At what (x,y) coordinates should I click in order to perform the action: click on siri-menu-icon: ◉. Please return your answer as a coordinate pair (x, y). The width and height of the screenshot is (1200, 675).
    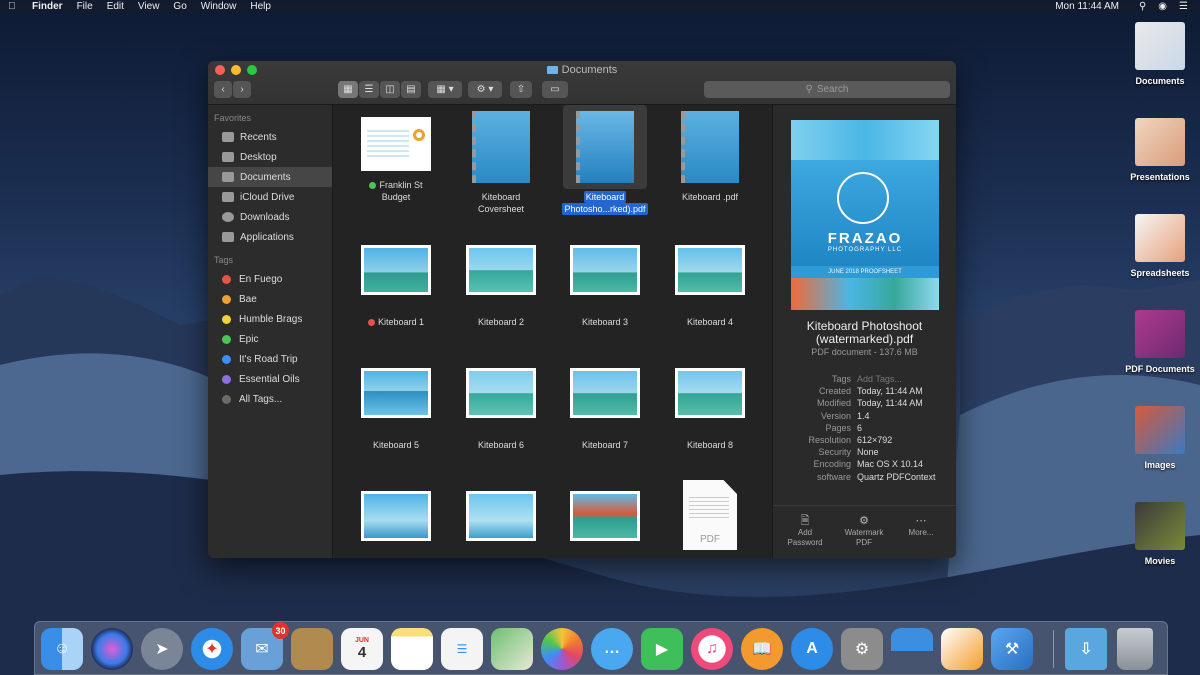
    Looking at the image, I should click on (1162, 6).